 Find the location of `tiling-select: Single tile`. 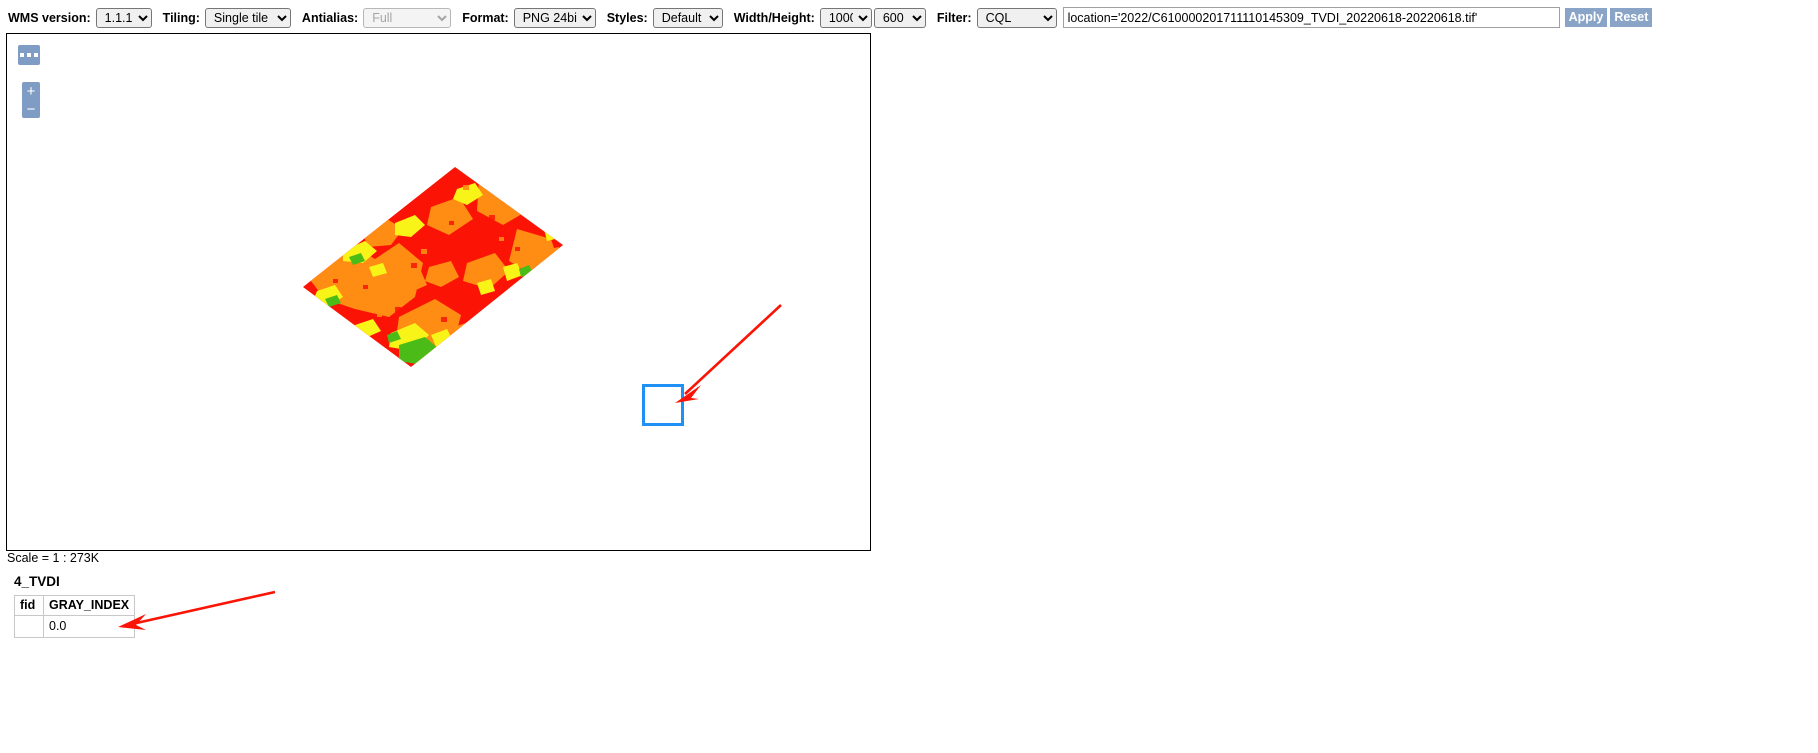

tiling-select: Single tile is located at coordinates (247, 17).